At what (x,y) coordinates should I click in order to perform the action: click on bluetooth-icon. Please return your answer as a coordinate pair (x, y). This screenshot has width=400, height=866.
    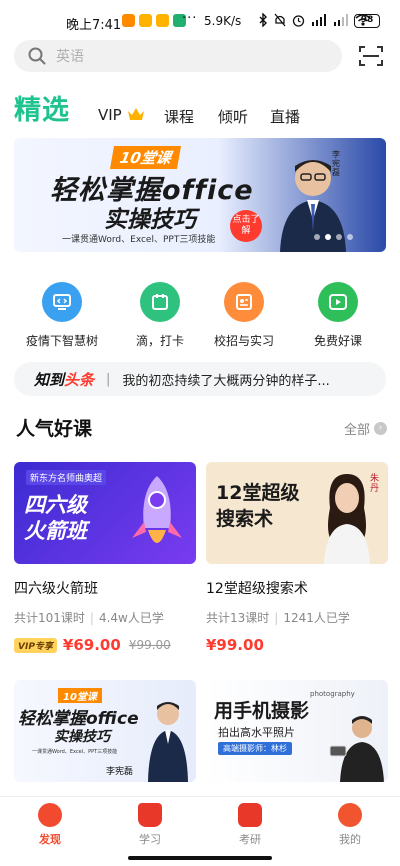
    Looking at the image, I should click on (263, 20).